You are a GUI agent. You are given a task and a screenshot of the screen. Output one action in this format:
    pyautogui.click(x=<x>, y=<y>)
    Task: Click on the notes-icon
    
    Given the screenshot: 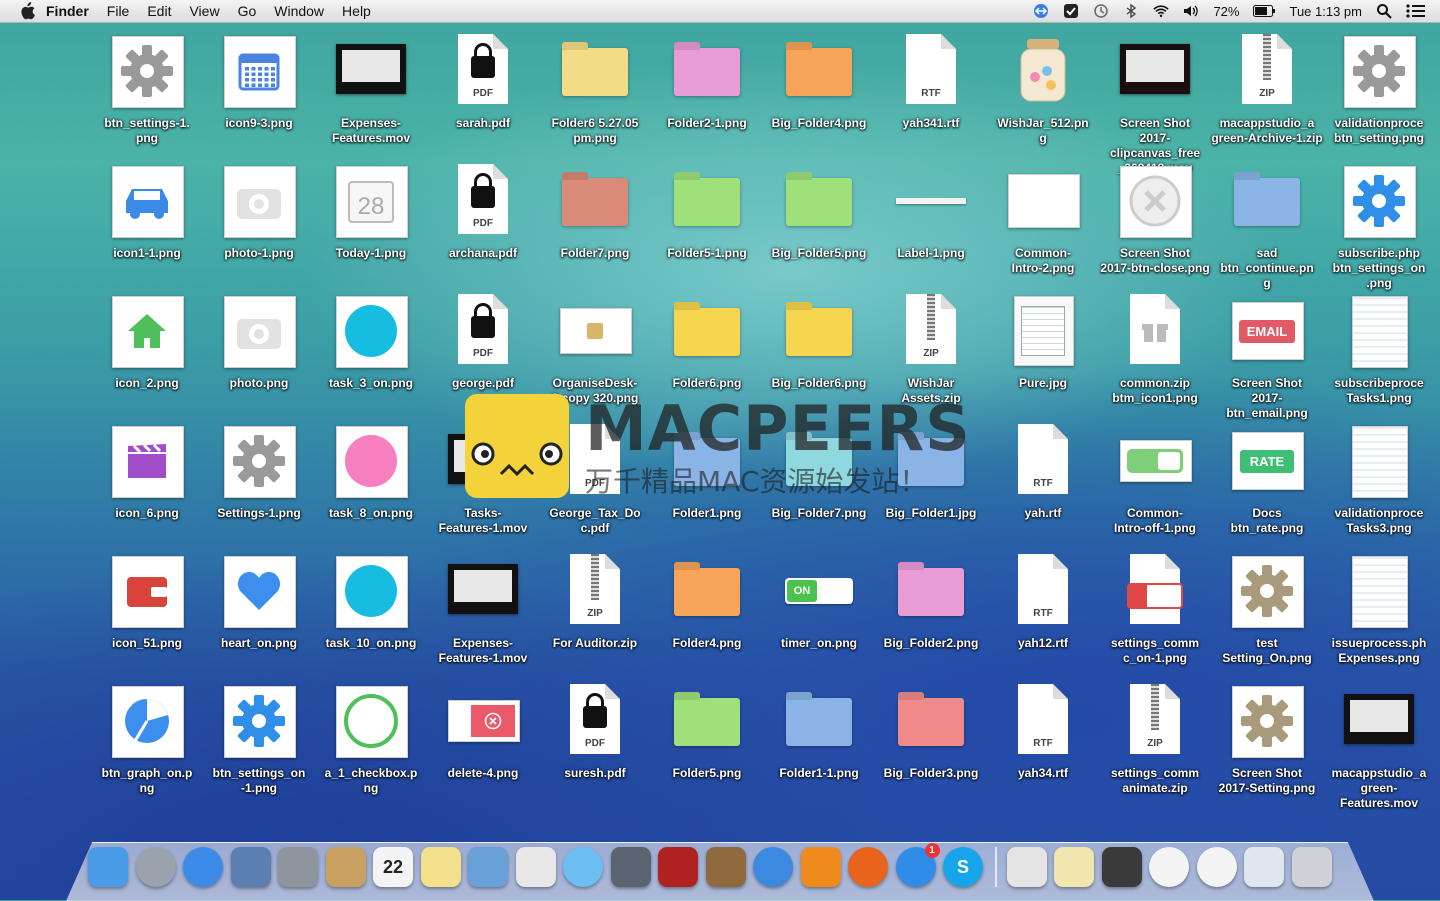 What is the action you would take?
    pyautogui.click(x=440, y=867)
    